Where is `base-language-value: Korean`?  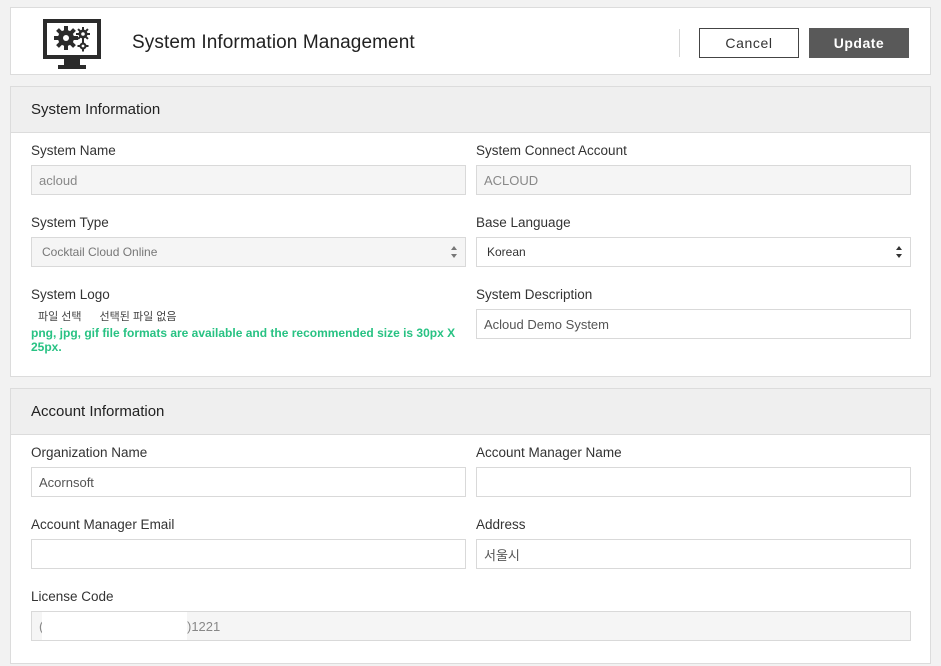 base-language-value: Korean is located at coordinates (506, 252).